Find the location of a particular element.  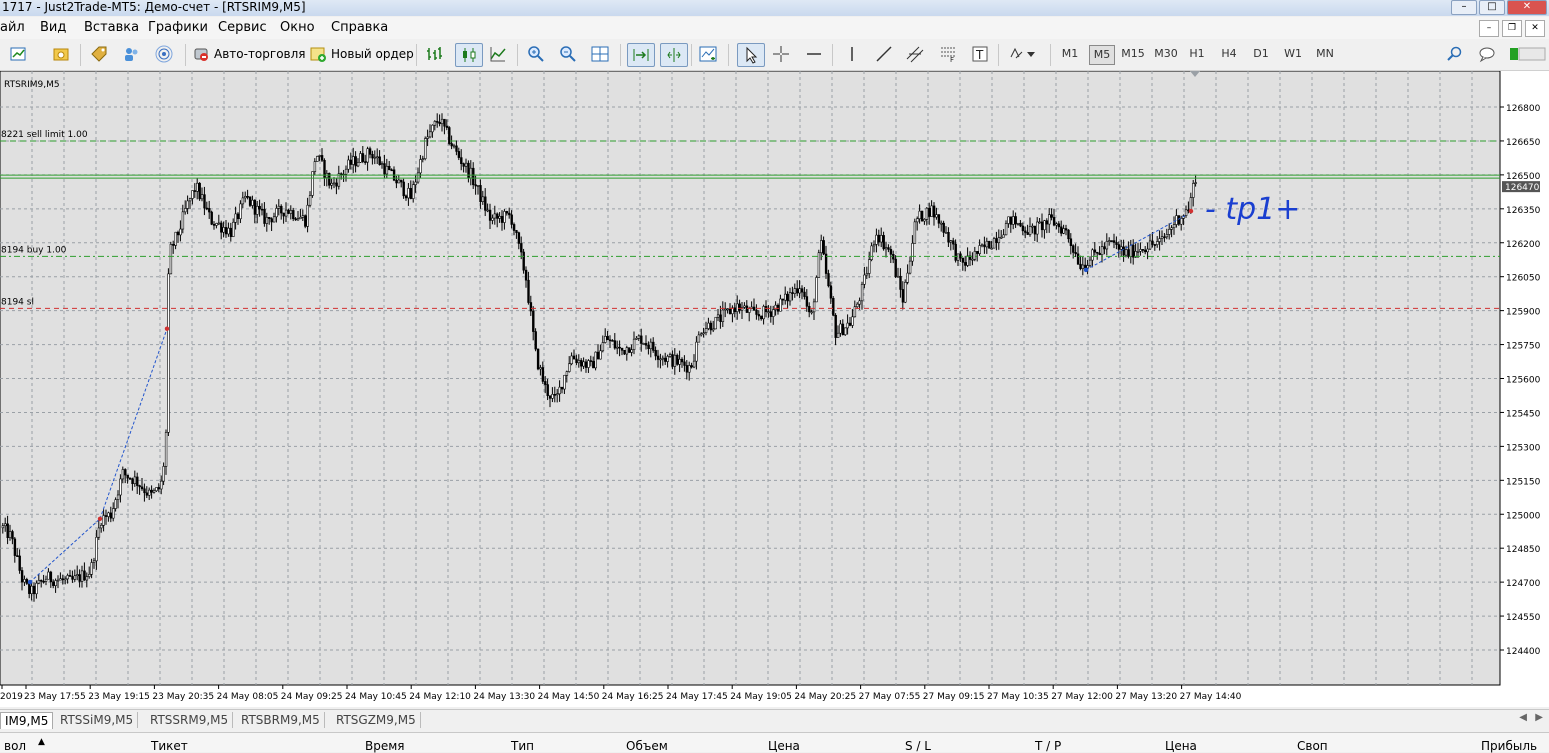

zoom-out-button is located at coordinates (568, 54).